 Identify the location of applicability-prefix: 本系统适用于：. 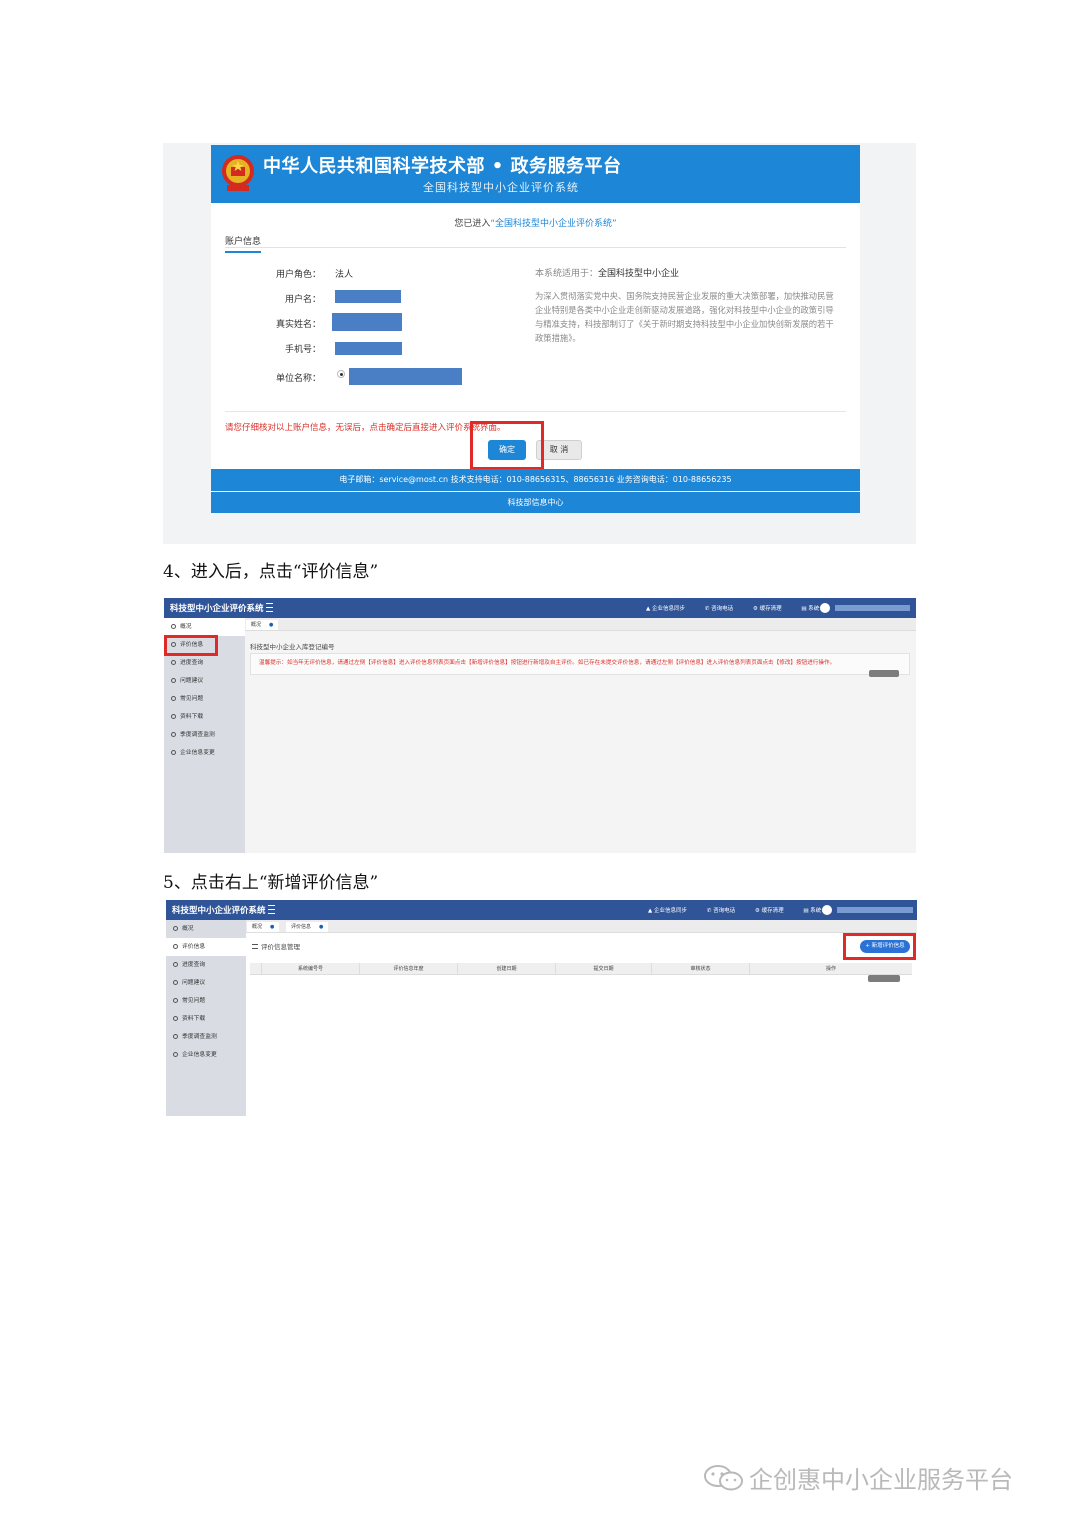
(567, 274).